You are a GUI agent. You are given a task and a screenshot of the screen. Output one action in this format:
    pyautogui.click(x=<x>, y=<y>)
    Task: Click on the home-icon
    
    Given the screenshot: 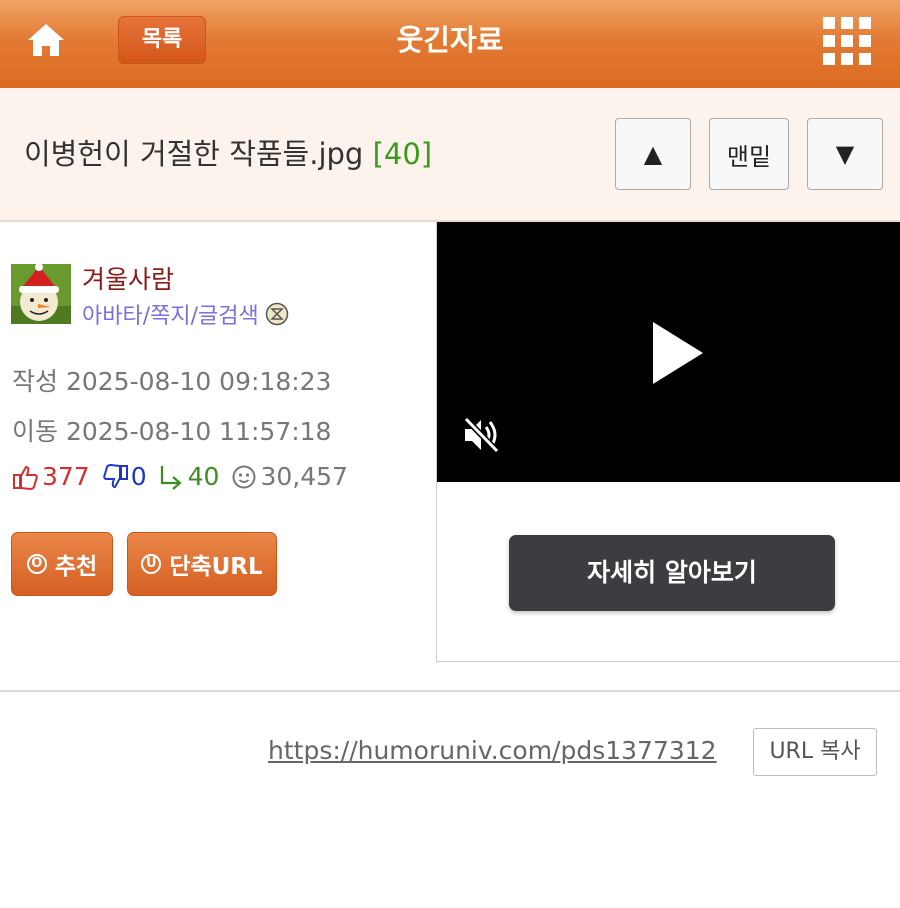 What is the action you would take?
    pyautogui.click(x=46, y=40)
    